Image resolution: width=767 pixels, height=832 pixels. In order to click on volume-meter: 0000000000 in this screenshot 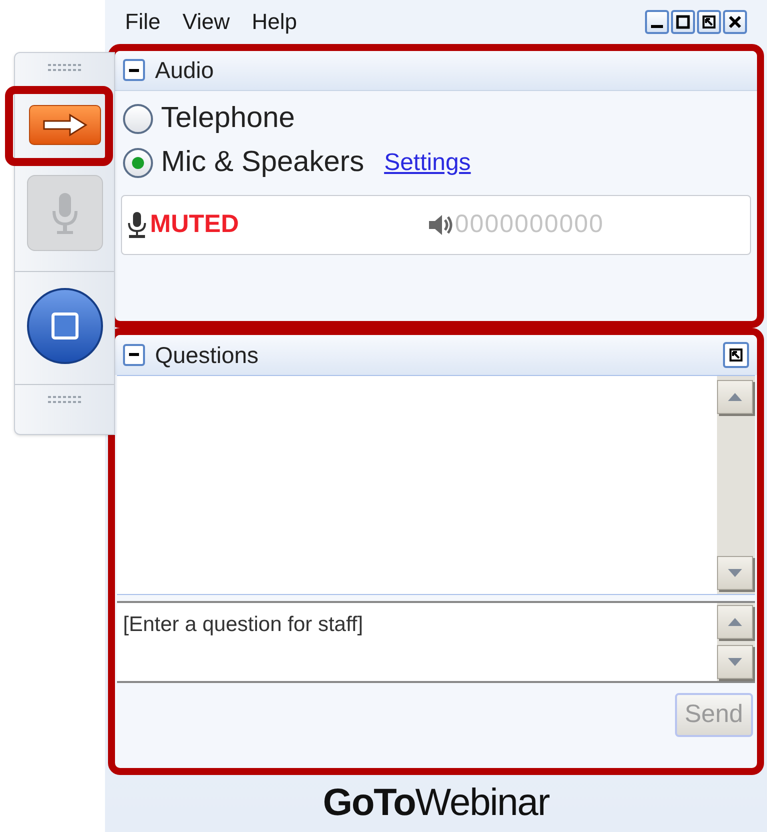, I will do `click(529, 224)`.